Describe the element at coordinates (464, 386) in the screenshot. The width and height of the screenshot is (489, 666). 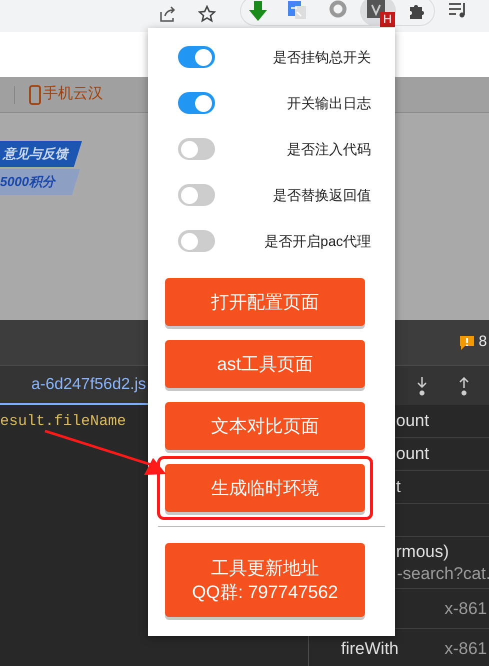
I see `step-out-icon` at that location.